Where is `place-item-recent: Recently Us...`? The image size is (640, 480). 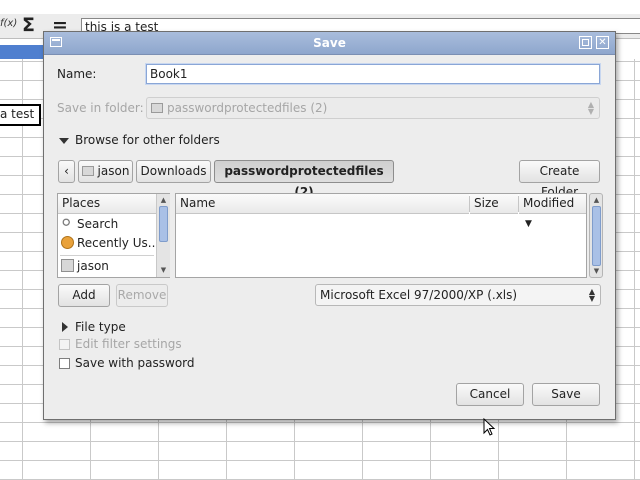
place-item-recent: Recently Us... is located at coordinates (109, 243).